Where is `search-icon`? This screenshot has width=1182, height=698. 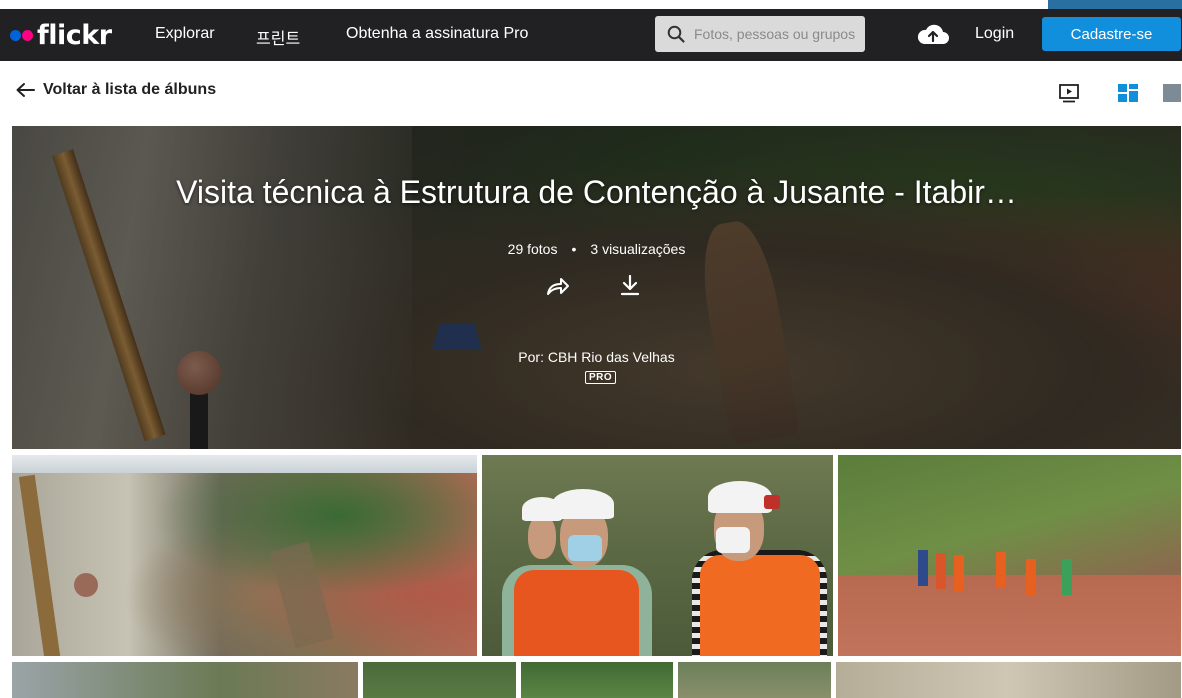
search-icon is located at coordinates (676, 34).